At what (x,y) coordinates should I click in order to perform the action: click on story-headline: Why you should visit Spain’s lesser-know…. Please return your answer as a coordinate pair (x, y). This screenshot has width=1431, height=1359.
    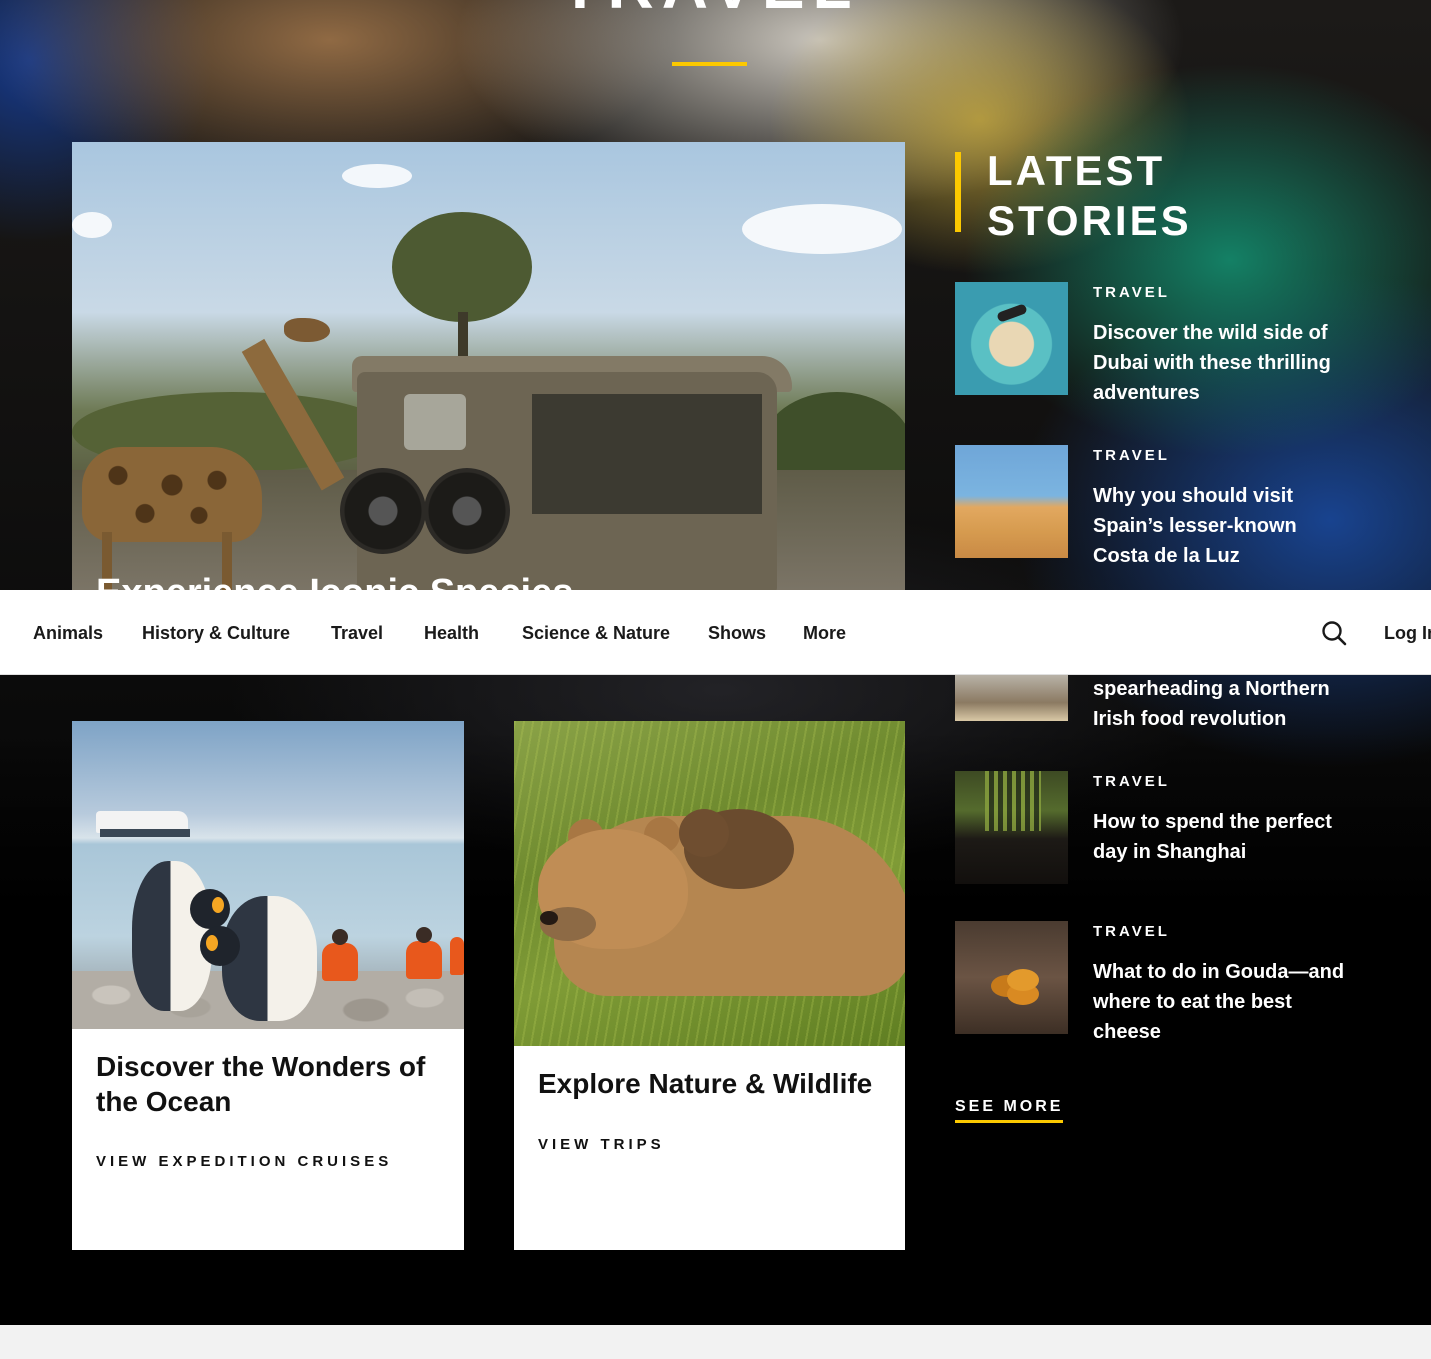
    Looking at the image, I should click on (1224, 526).